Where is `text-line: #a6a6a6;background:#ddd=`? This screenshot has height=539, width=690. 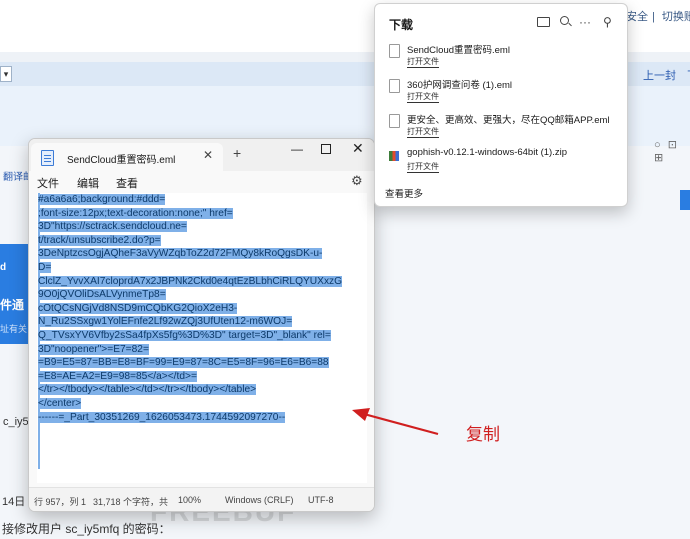 text-line: #a6a6a6;background:#ddd= is located at coordinates (102, 199).